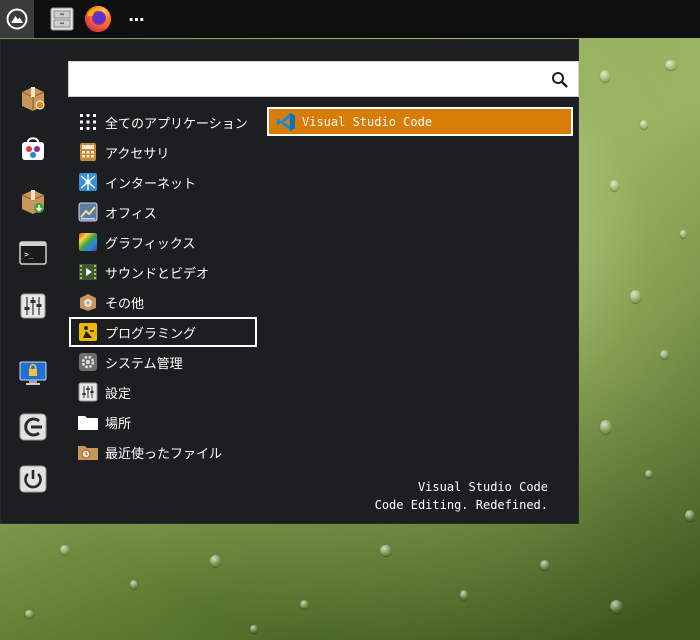 The height and width of the screenshot is (640, 700). What do you see at coordinates (350, 19) in the screenshot?
I see `top-panel: ⋯` at bounding box center [350, 19].